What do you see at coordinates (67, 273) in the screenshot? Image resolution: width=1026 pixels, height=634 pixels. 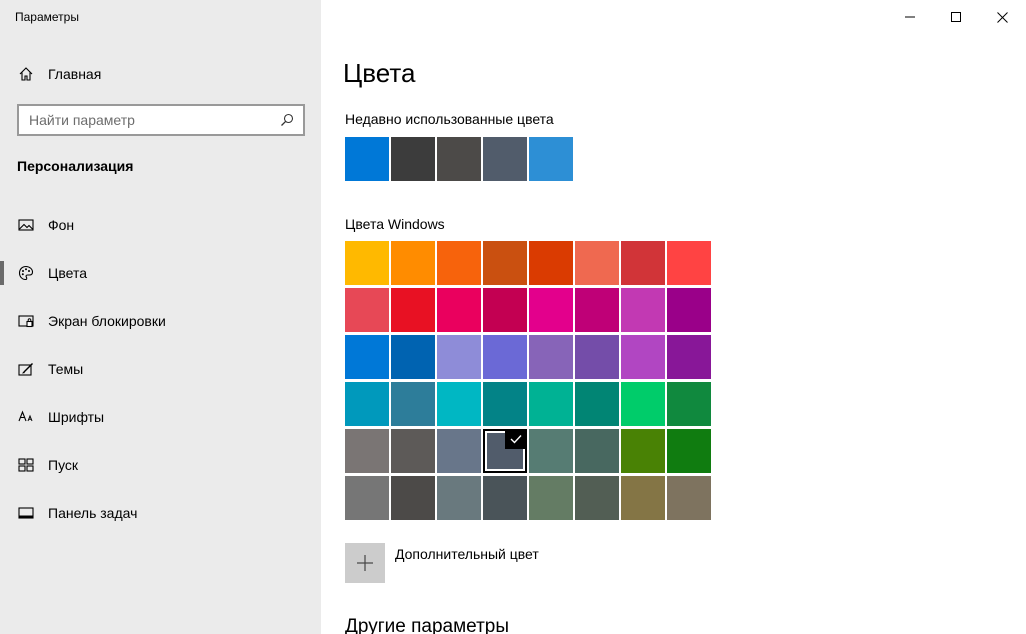 I see `sidebar-item-label: Цвета` at bounding box center [67, 273].